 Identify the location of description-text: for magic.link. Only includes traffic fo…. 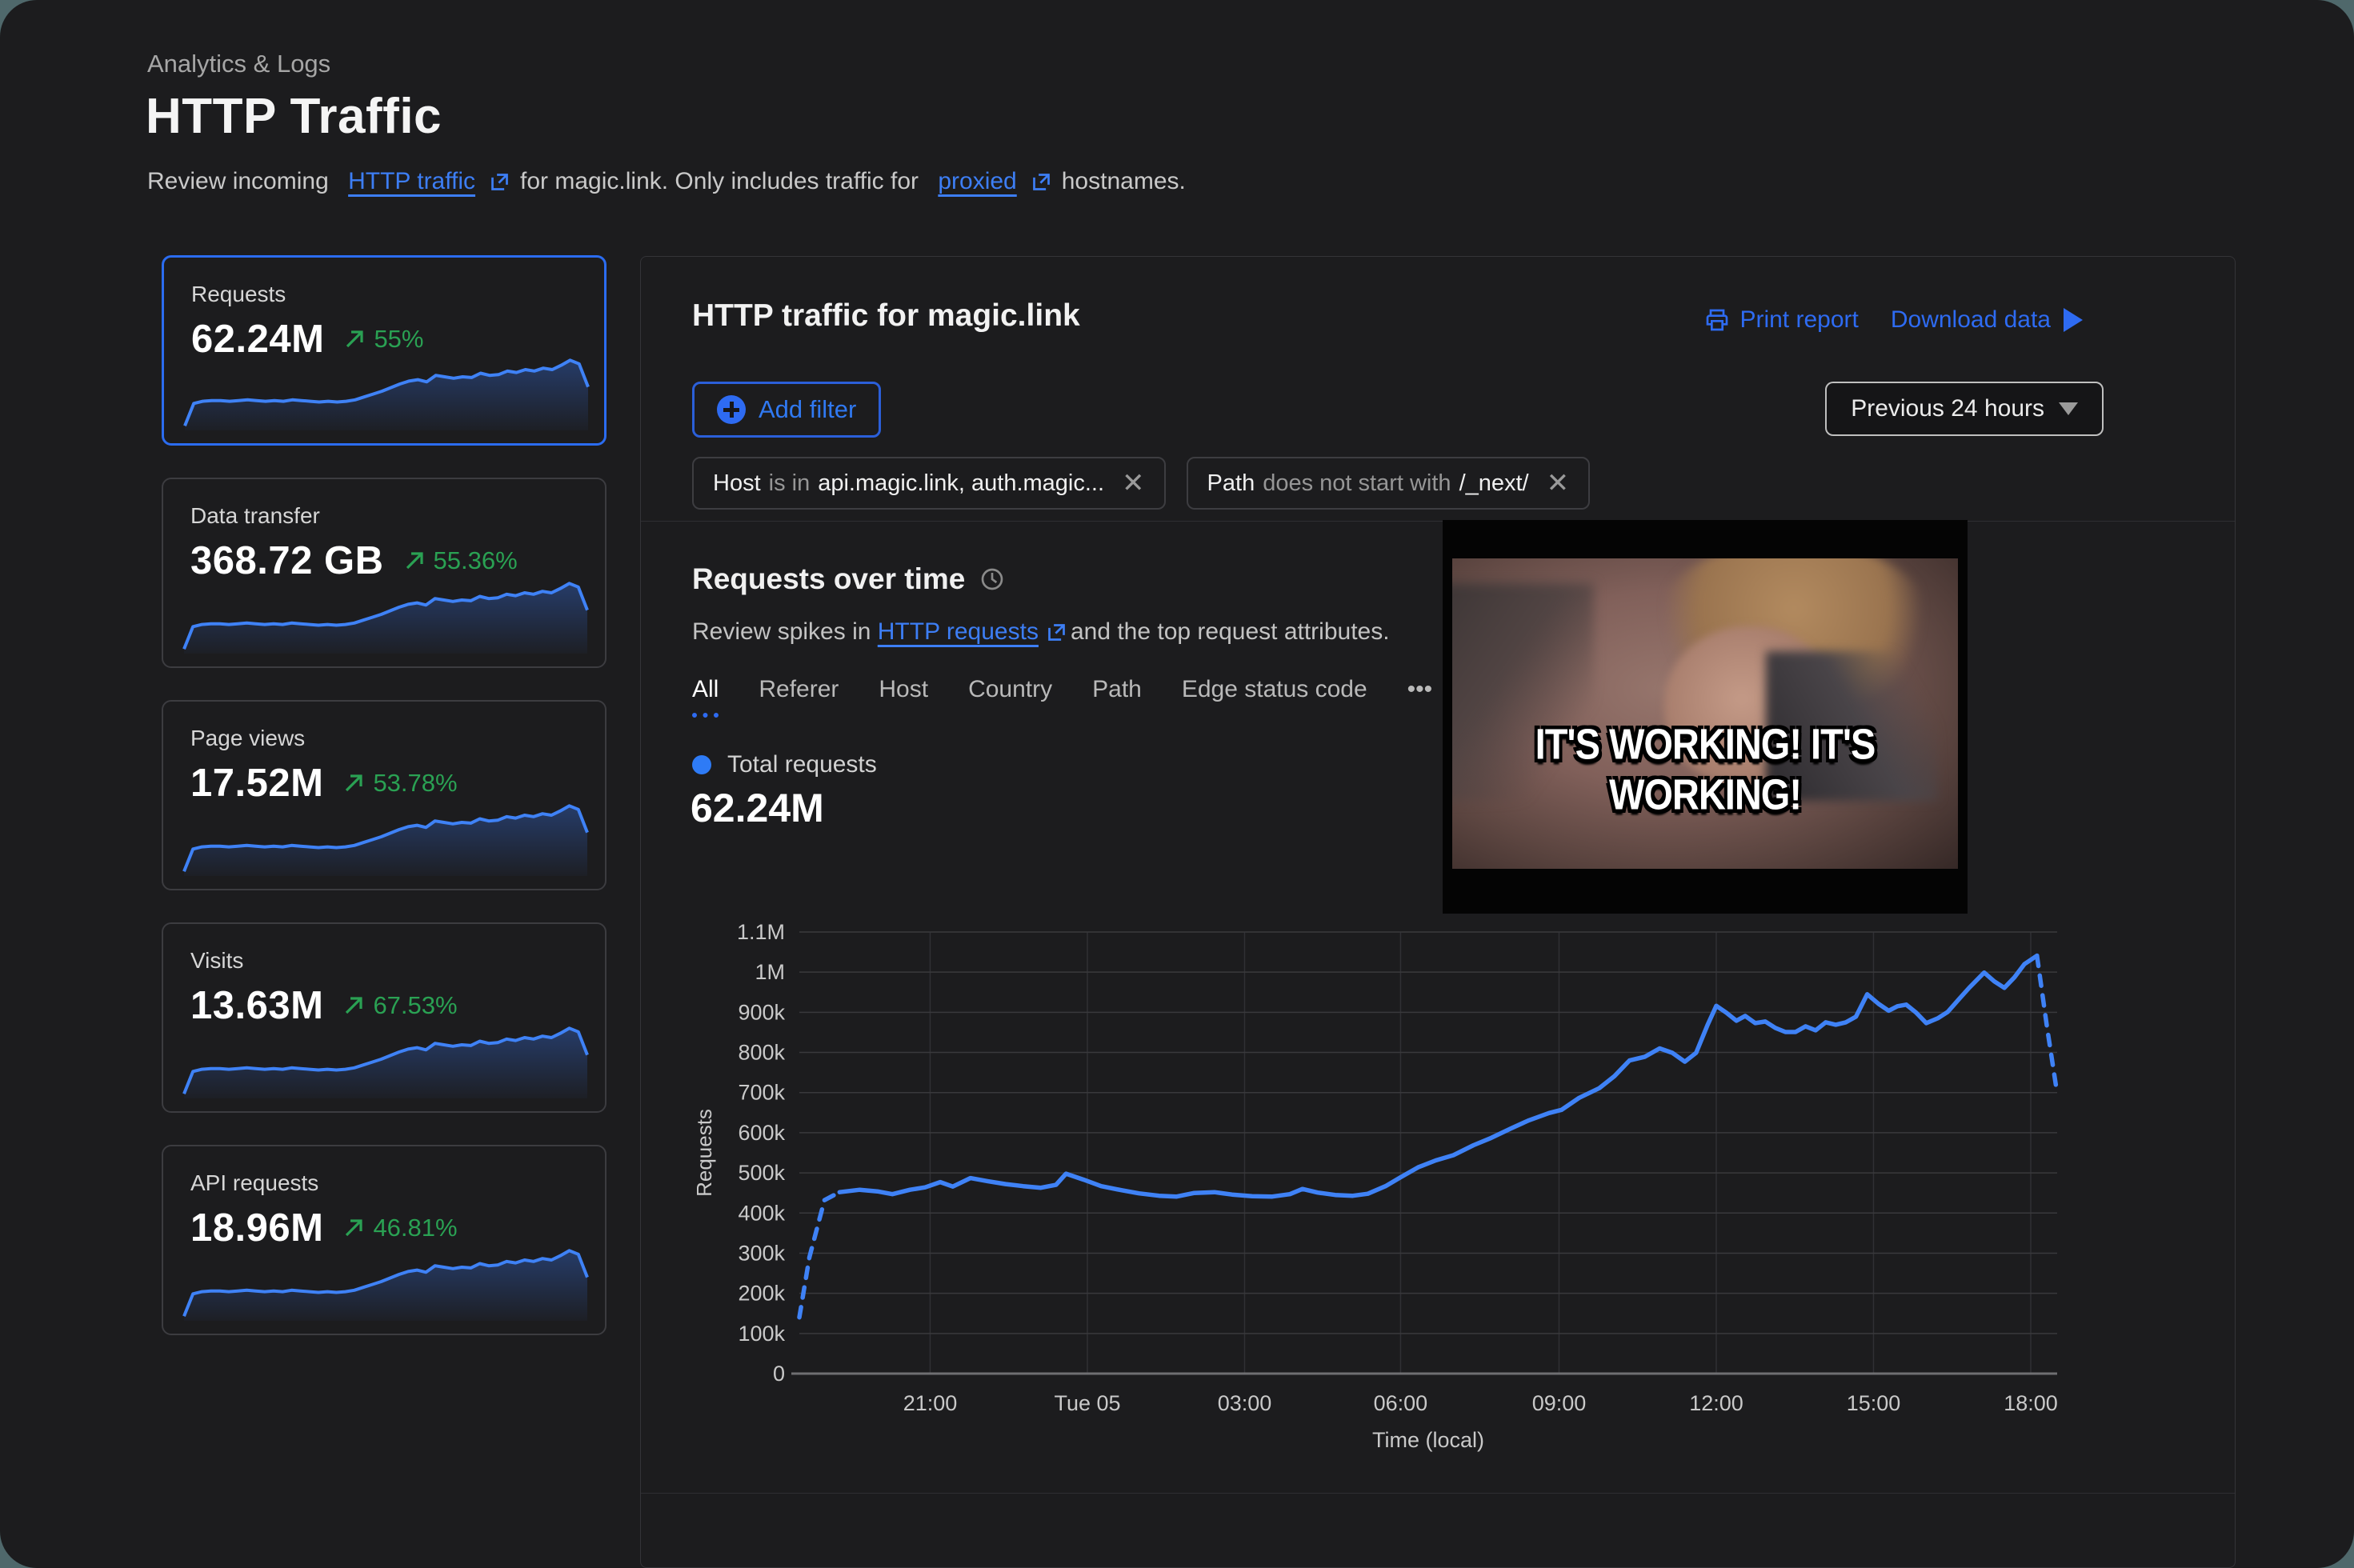
(719, 181).